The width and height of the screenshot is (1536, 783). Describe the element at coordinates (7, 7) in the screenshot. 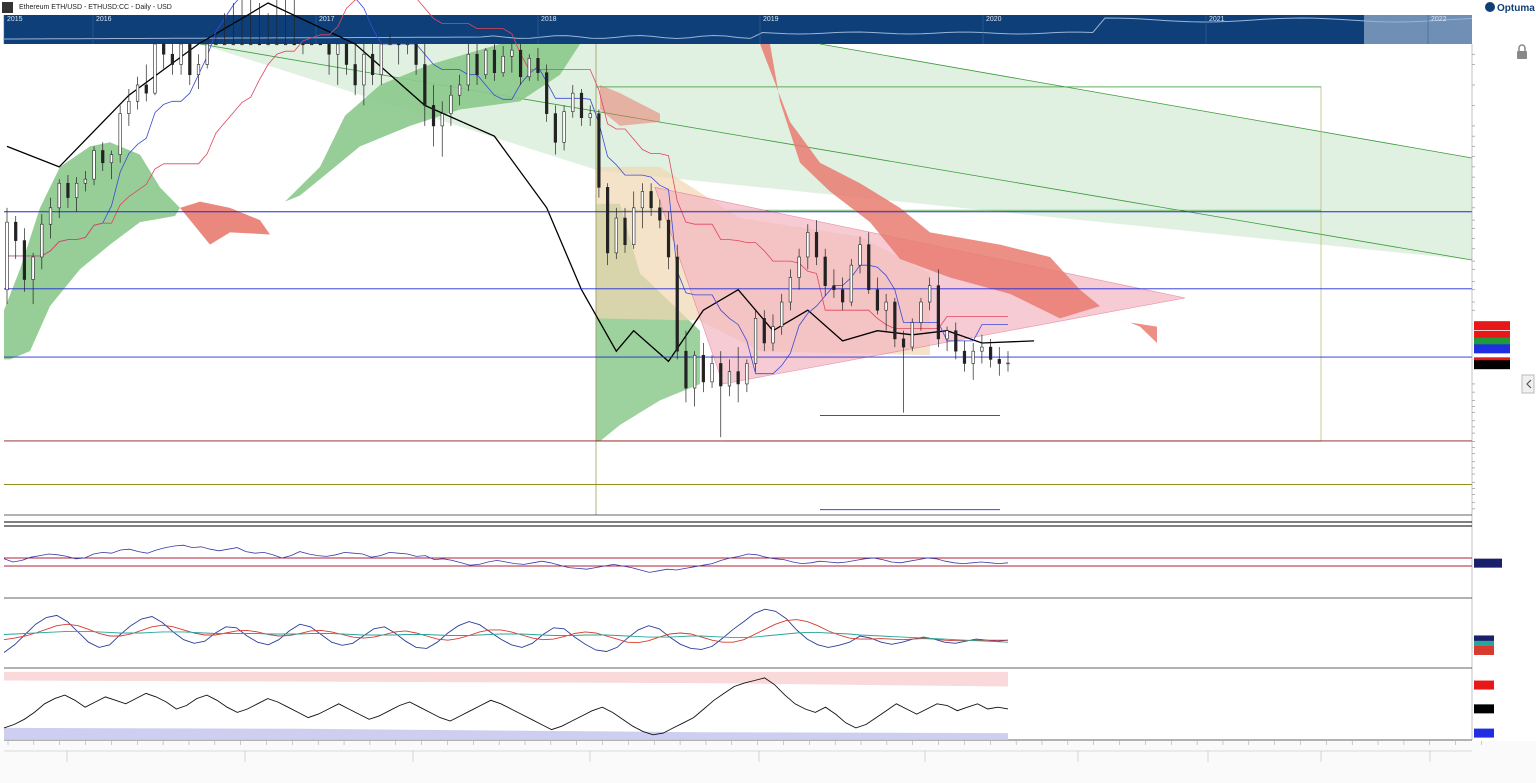

I see `menu-icon` at that location.